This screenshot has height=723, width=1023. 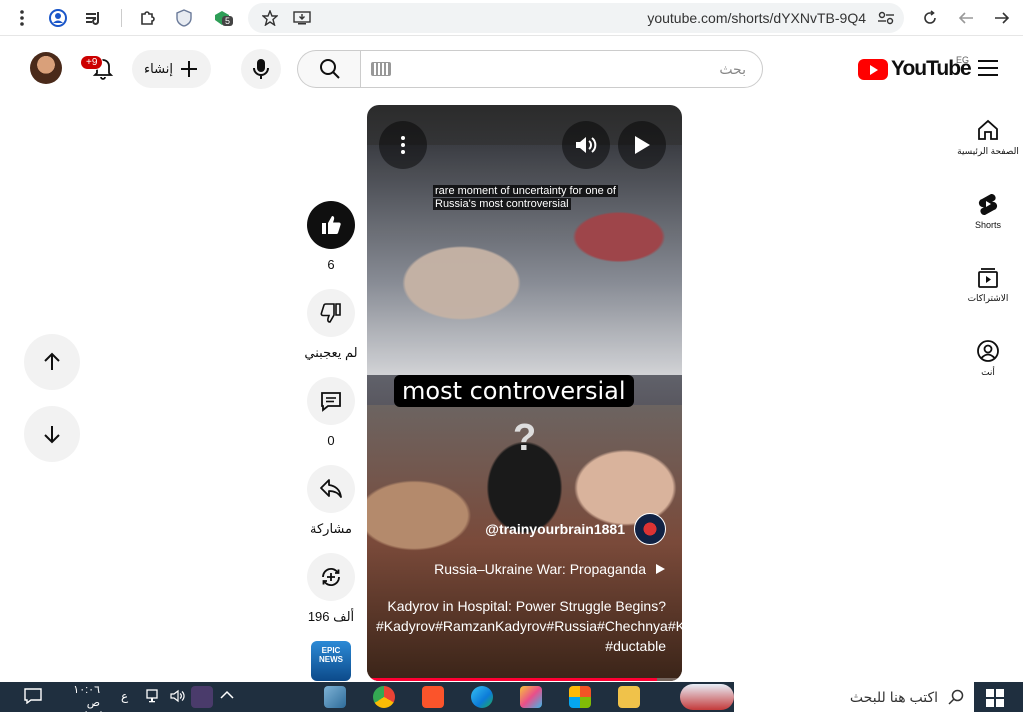 I want to click on comment-icon, so click(x=331, y=402).